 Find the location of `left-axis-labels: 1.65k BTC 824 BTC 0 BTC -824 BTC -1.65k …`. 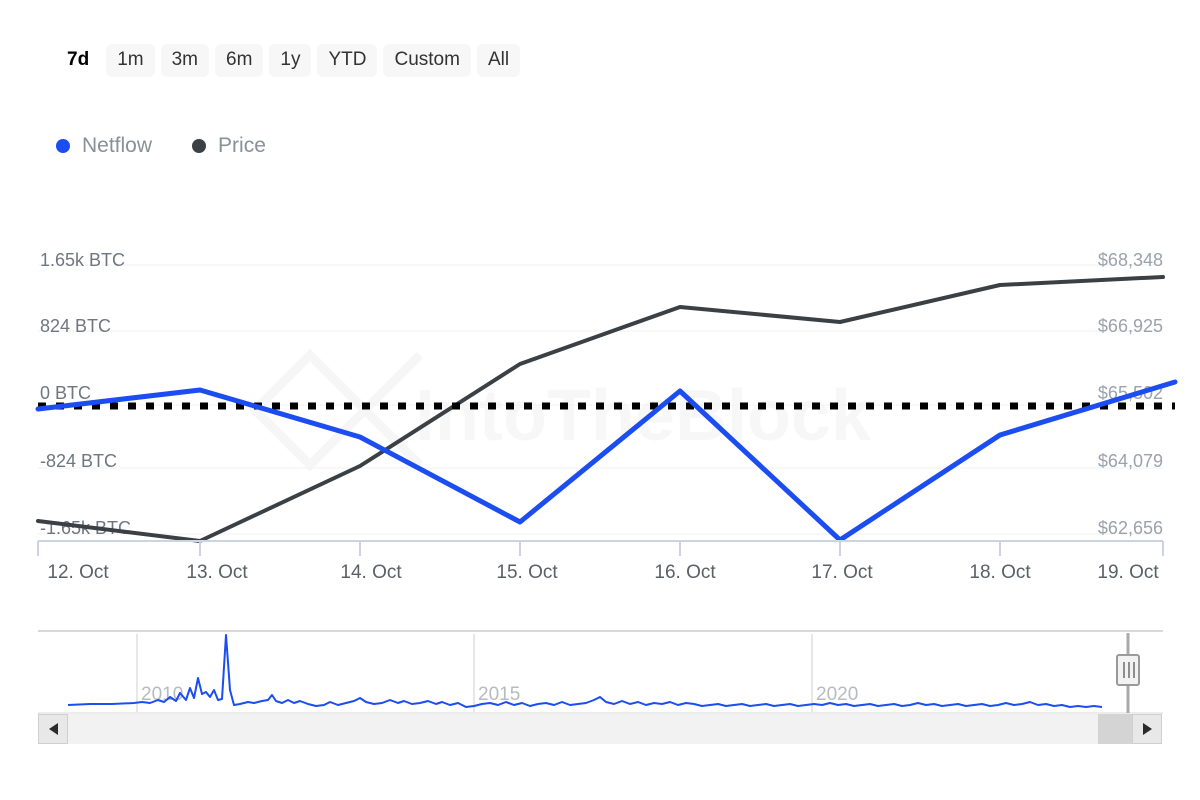

left-axis-labels: 1.65k BTC 824 BTC 0 BTC -824 BTC -1.65k … is located at coordinates (85, 394).